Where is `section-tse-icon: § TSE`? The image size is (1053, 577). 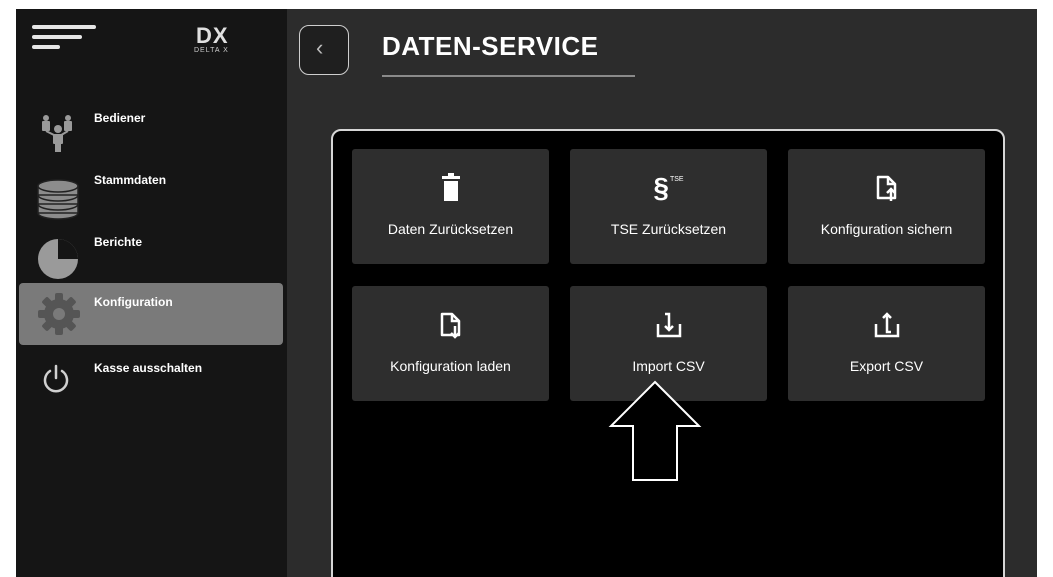 section-tse-icon: § TSE is located at coordinates (668, 188).